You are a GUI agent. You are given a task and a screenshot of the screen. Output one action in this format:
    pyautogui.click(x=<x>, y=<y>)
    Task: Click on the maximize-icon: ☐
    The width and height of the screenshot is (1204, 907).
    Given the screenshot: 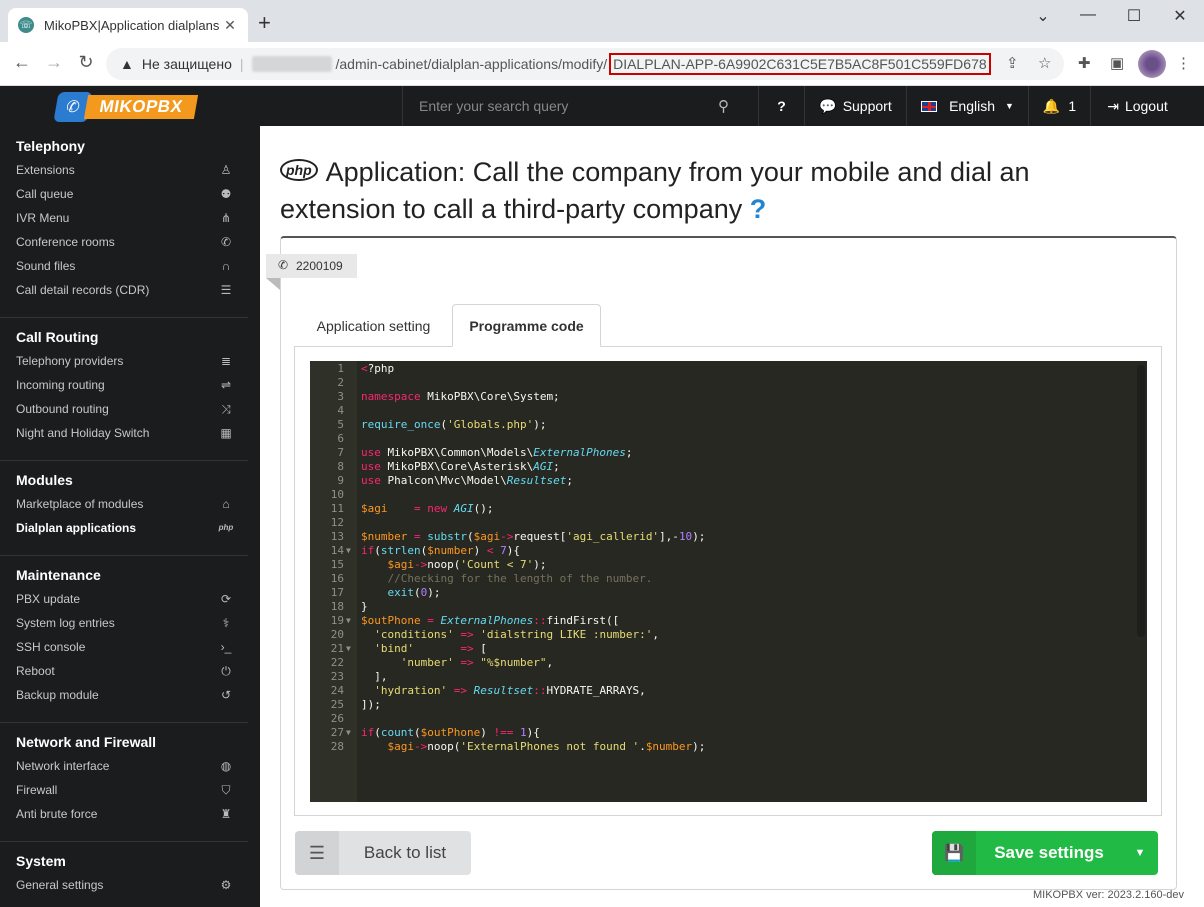 What is the action you would take?
    pyautogui.click(x=1134, y=16)
    